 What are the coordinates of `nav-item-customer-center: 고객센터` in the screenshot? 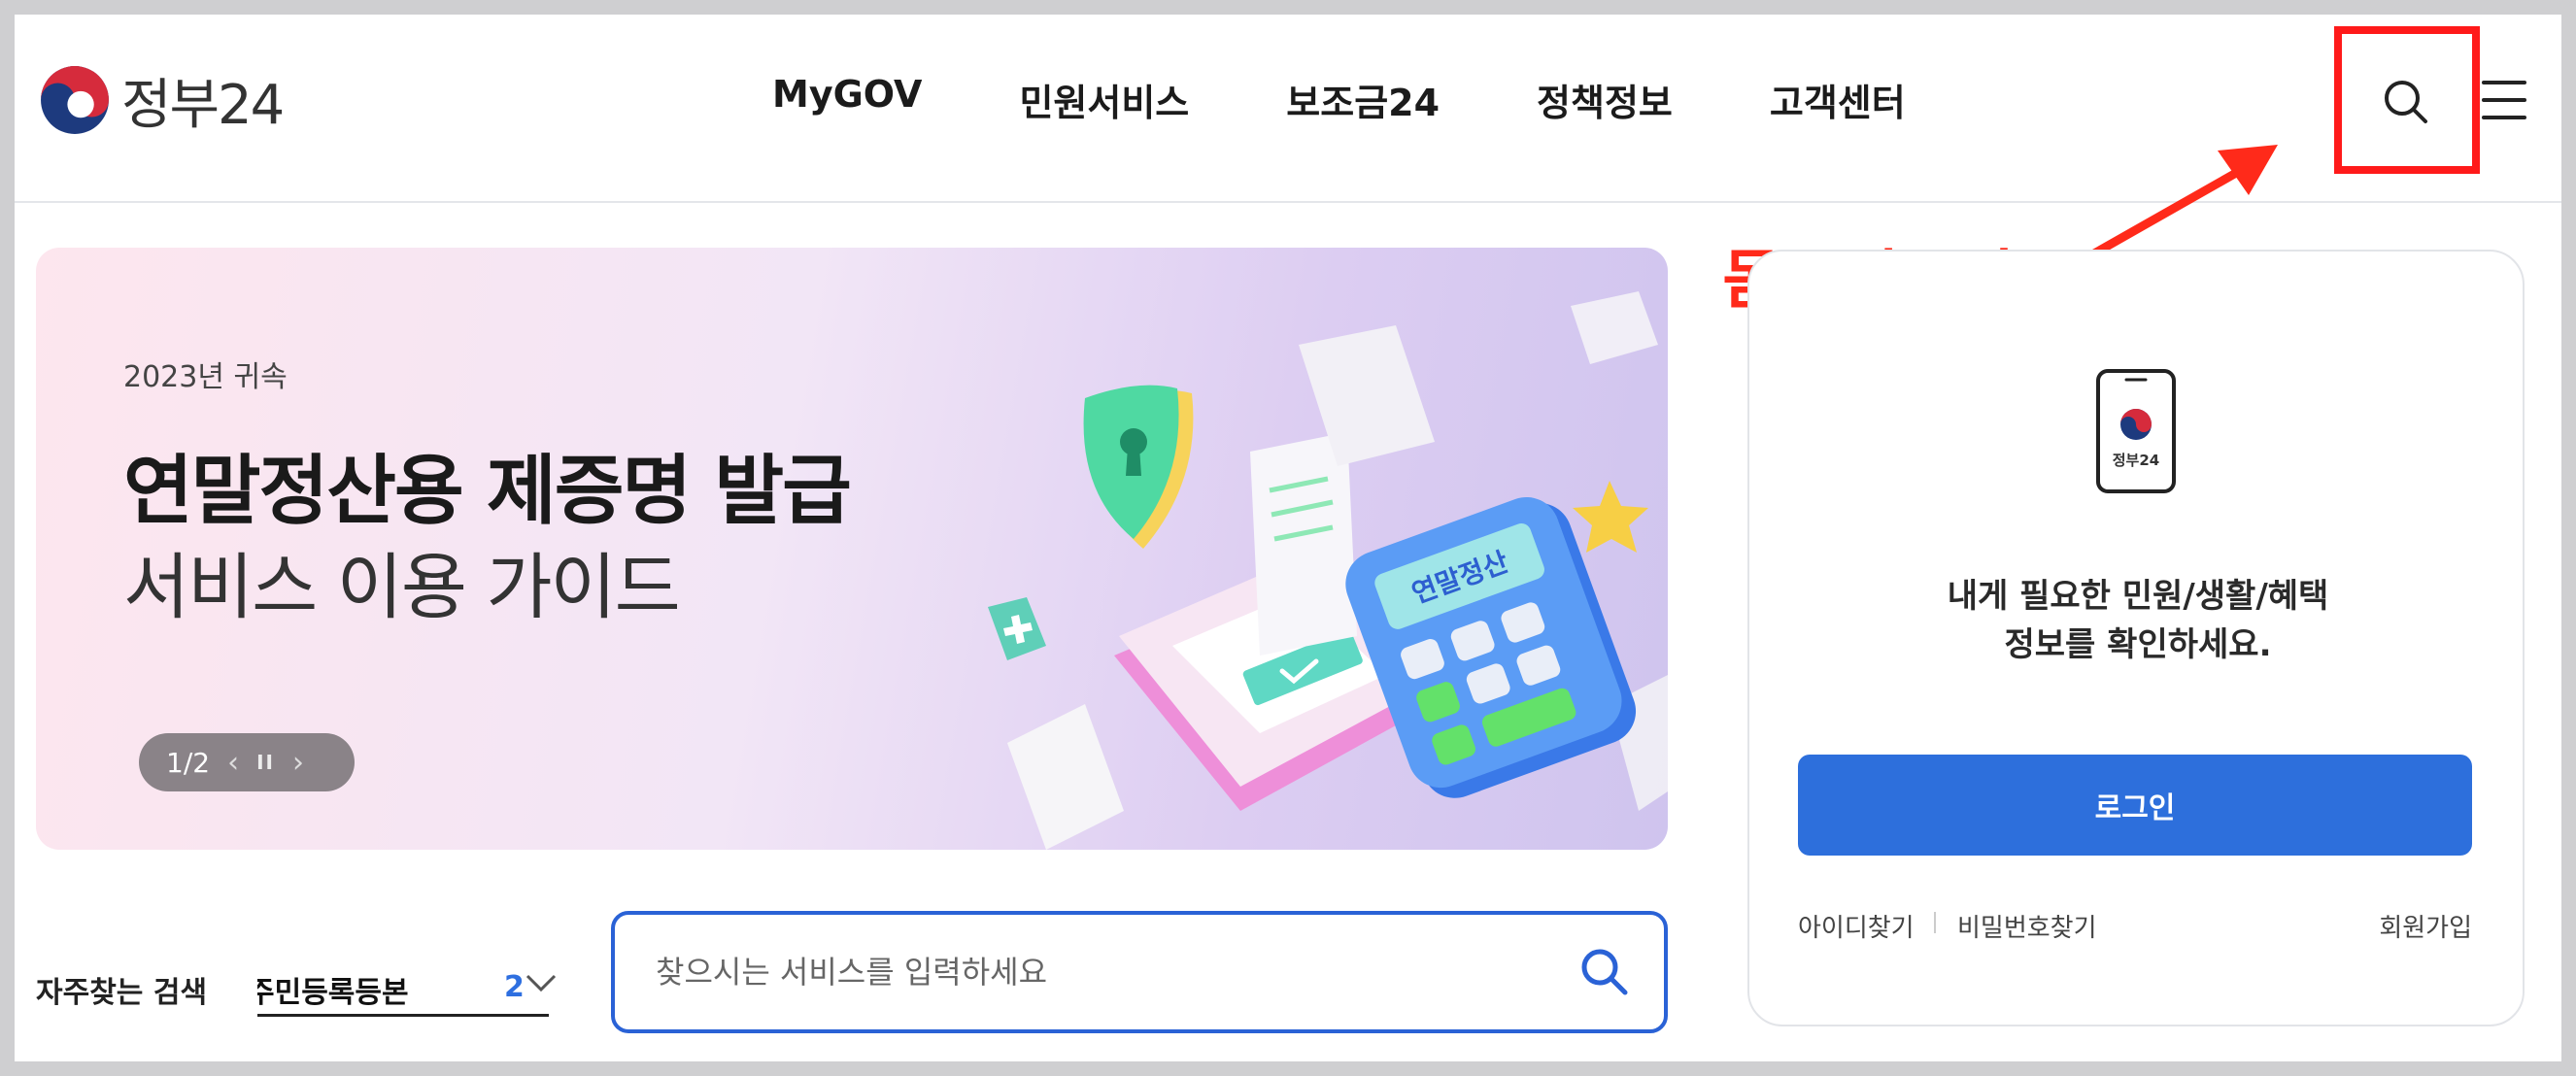 It's located at (1838, 100).